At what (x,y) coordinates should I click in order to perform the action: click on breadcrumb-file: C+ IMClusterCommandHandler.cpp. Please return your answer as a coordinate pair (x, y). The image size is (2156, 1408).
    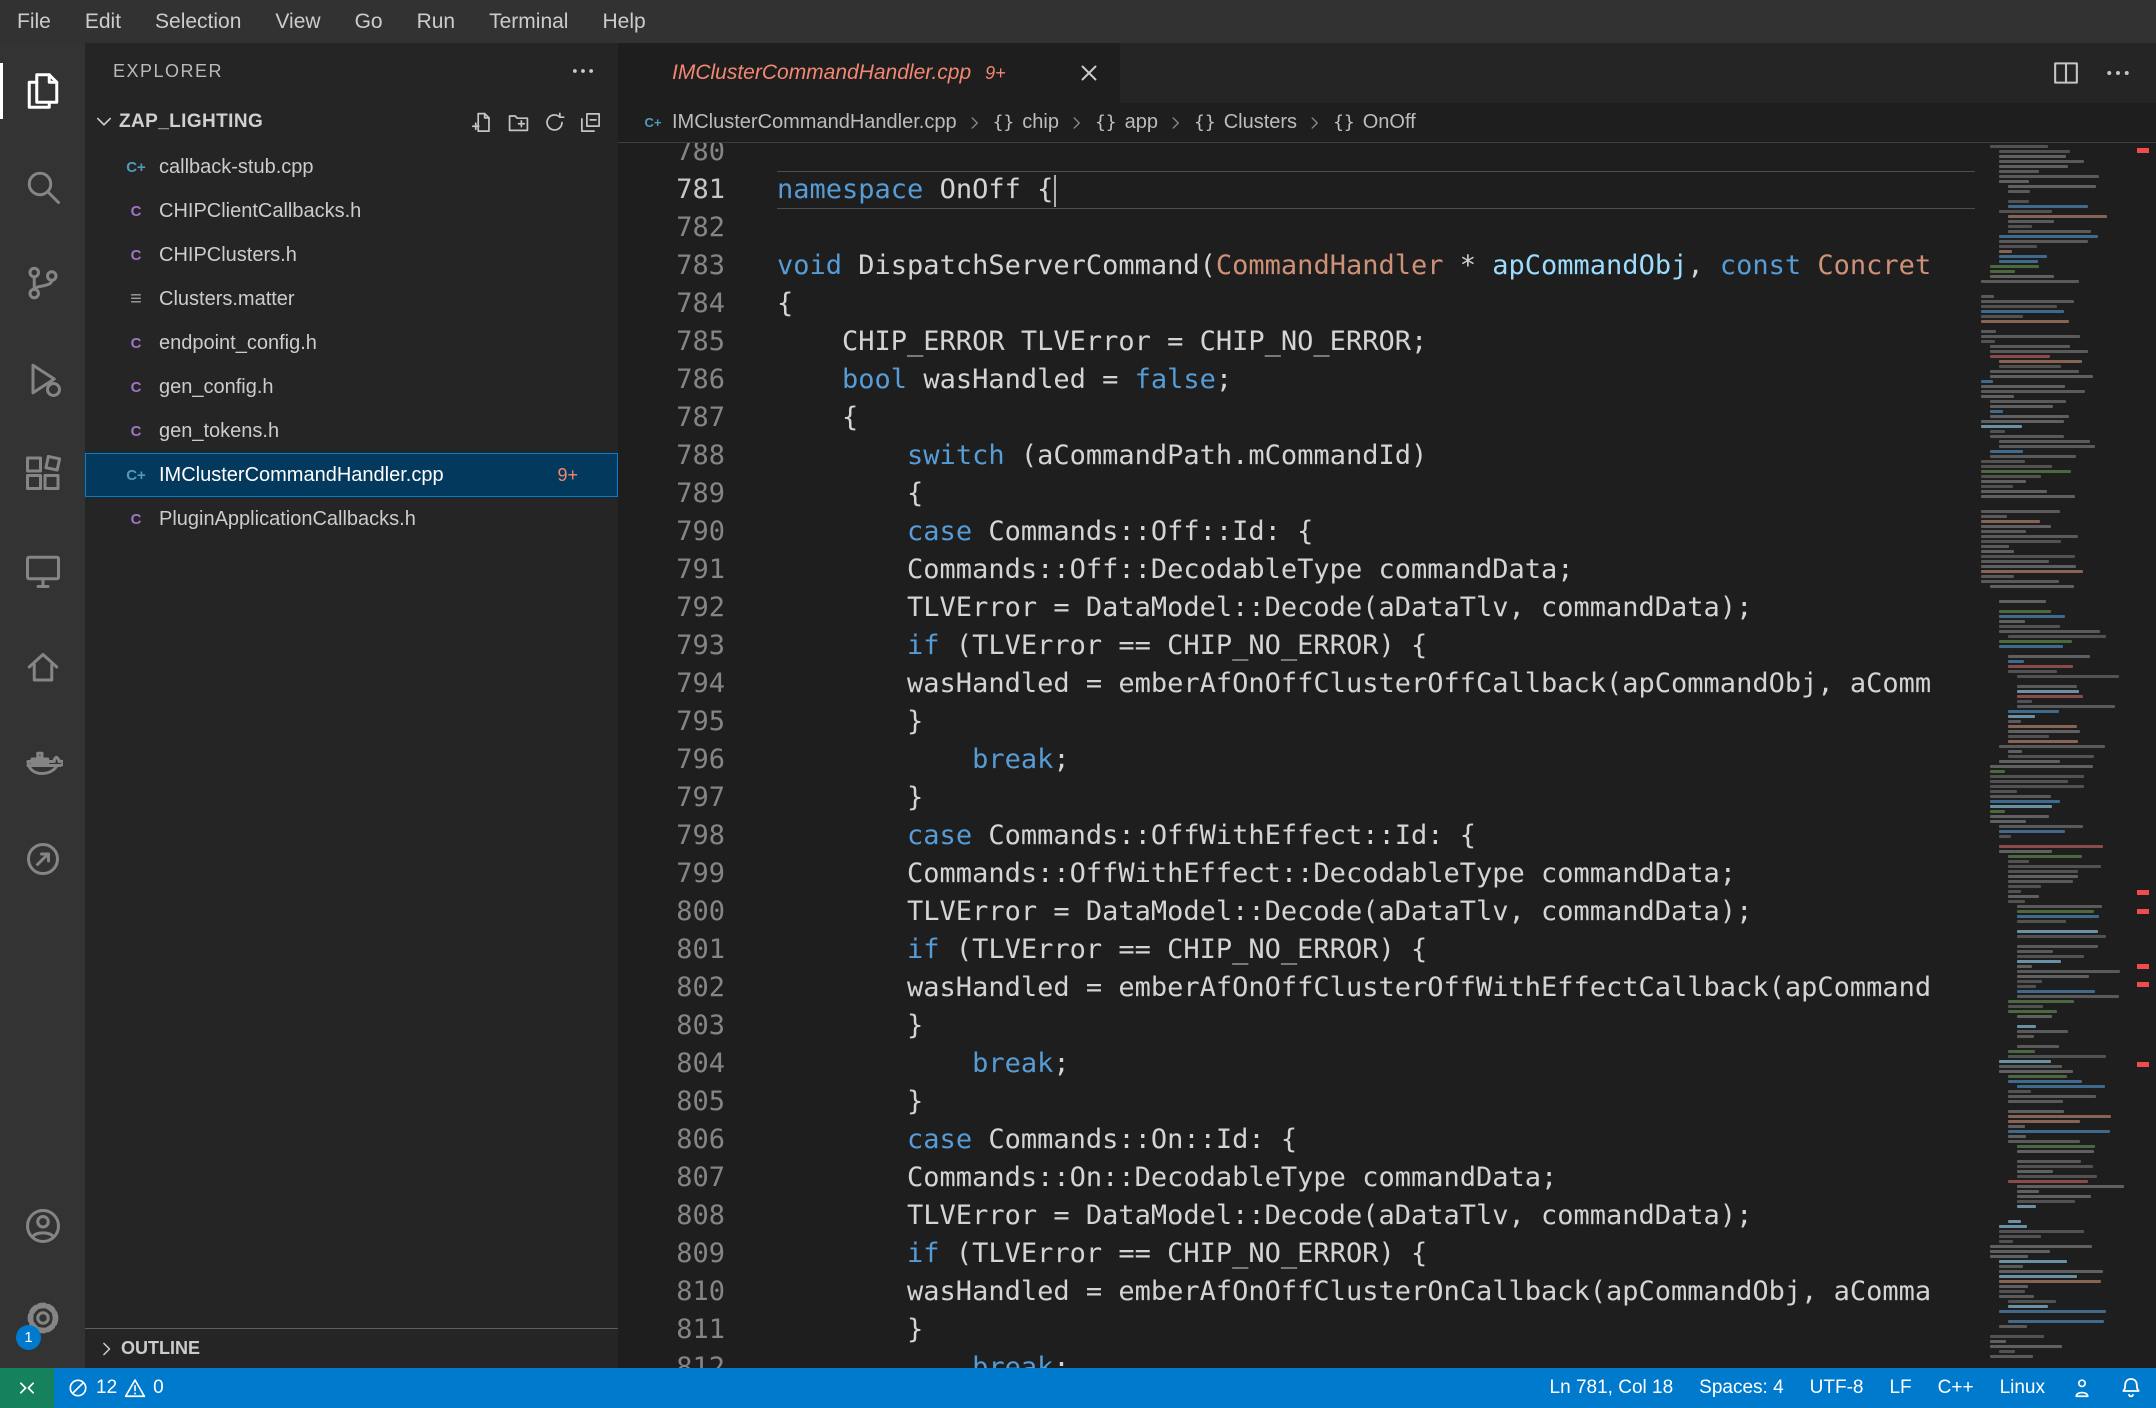
    Looking at the image, I should click on (799, 122).